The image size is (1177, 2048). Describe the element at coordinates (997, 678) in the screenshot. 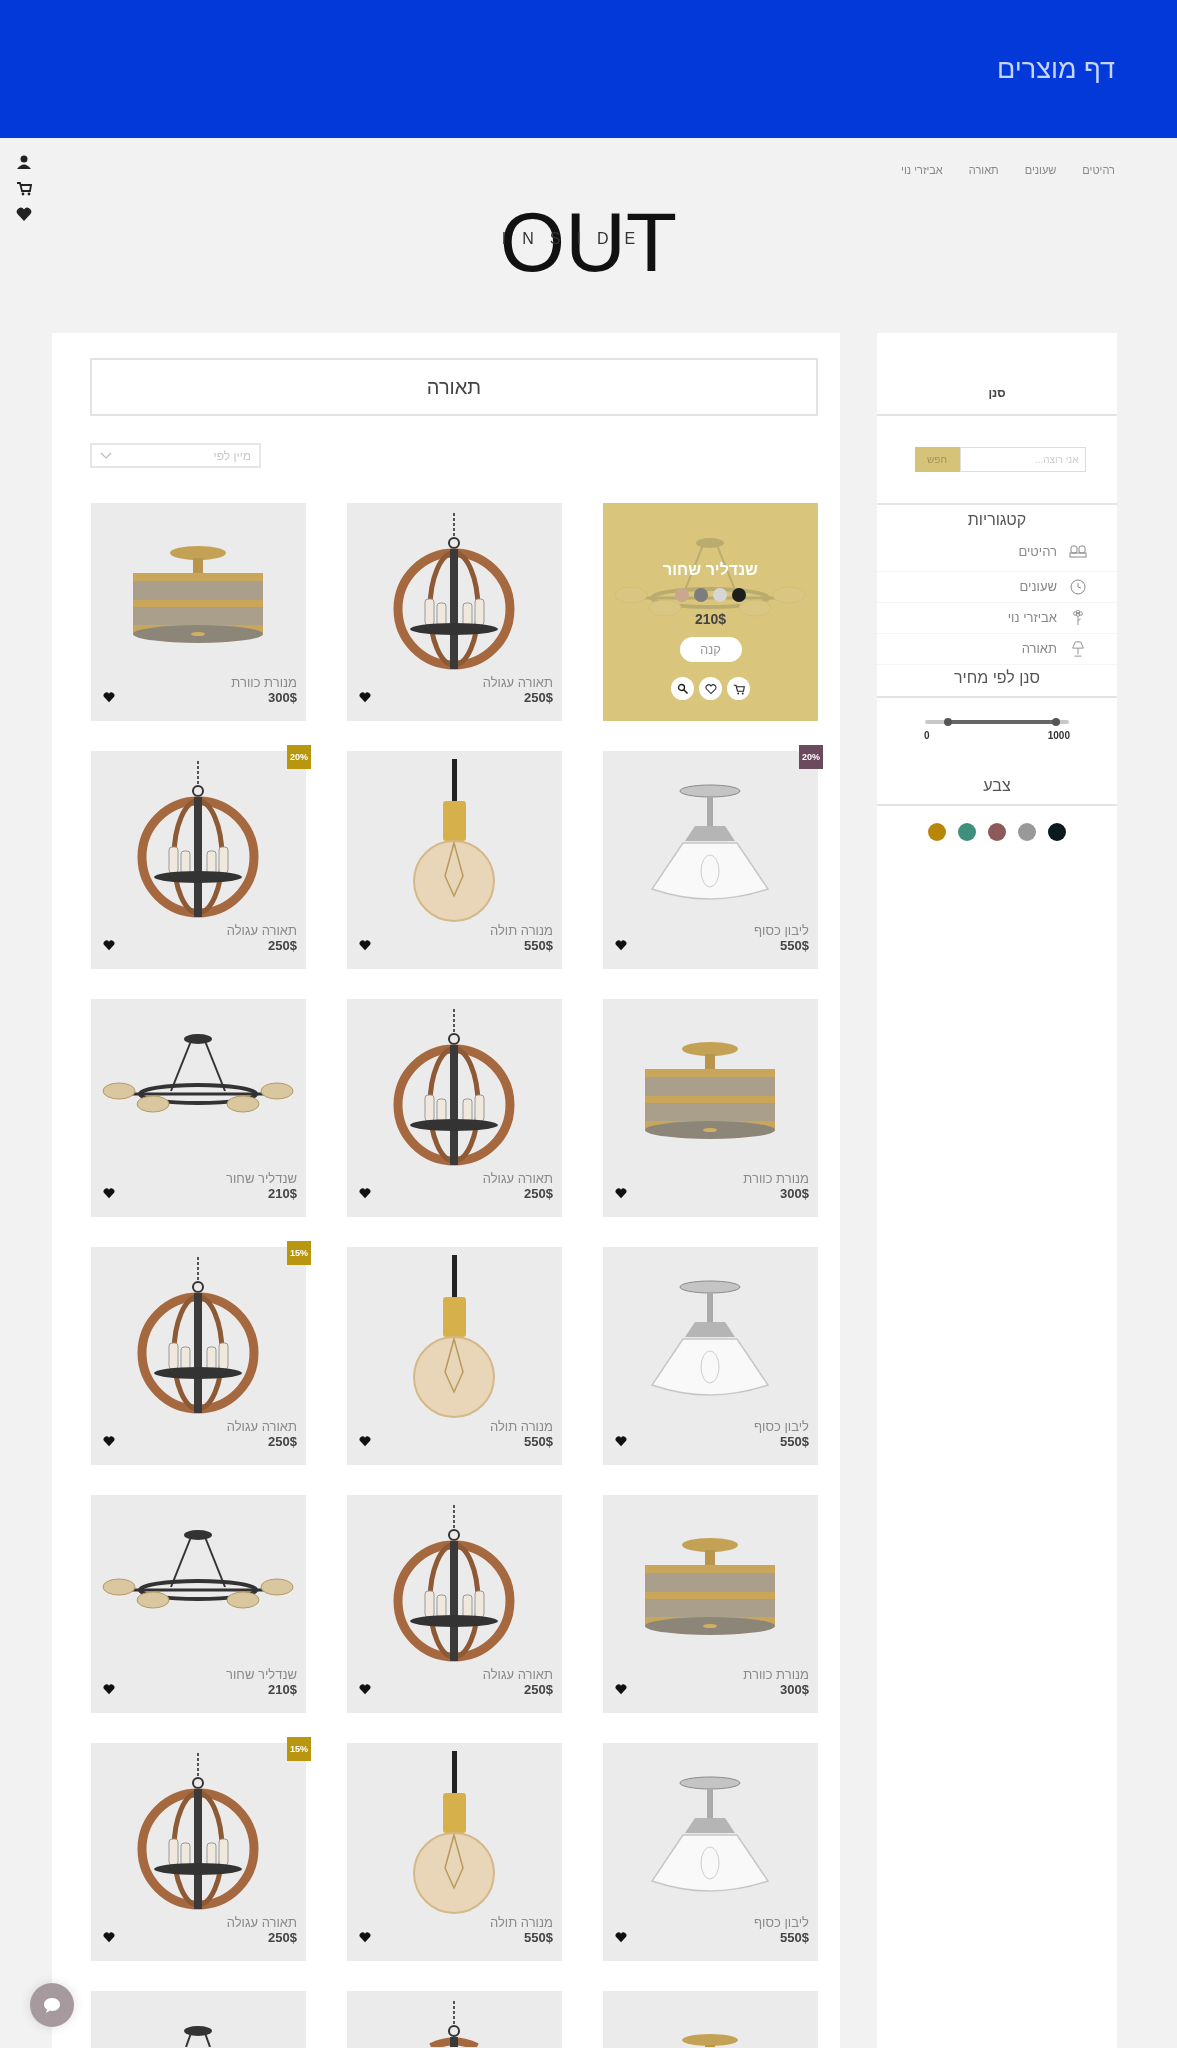

I see `price-filter-heading: סנן לפי מחיר` at that location.